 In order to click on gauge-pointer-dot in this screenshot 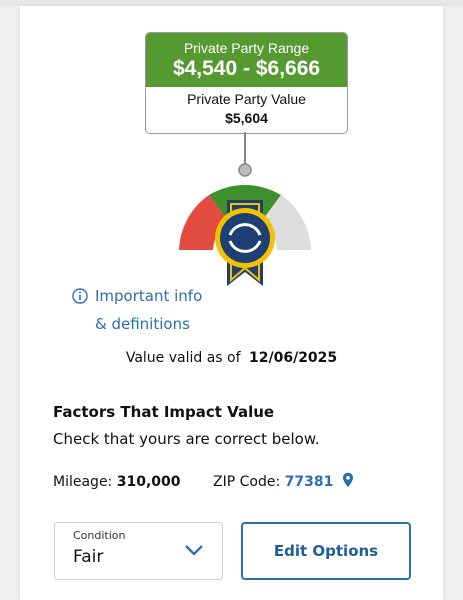, I will do `click(245, 170)`.